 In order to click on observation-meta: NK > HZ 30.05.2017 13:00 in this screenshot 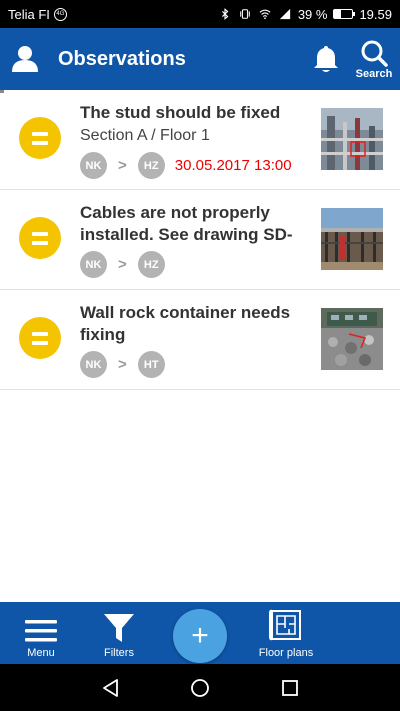, I will do `click(195, 165)`.